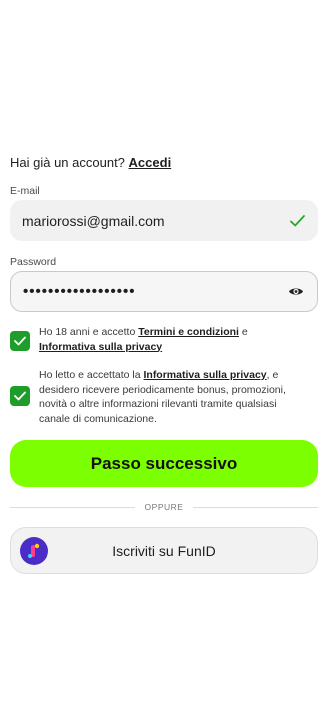  What do you see at coordinates (296, 292) in the screenshot?
I see `eye-icon` at bounding box center [296, 292].